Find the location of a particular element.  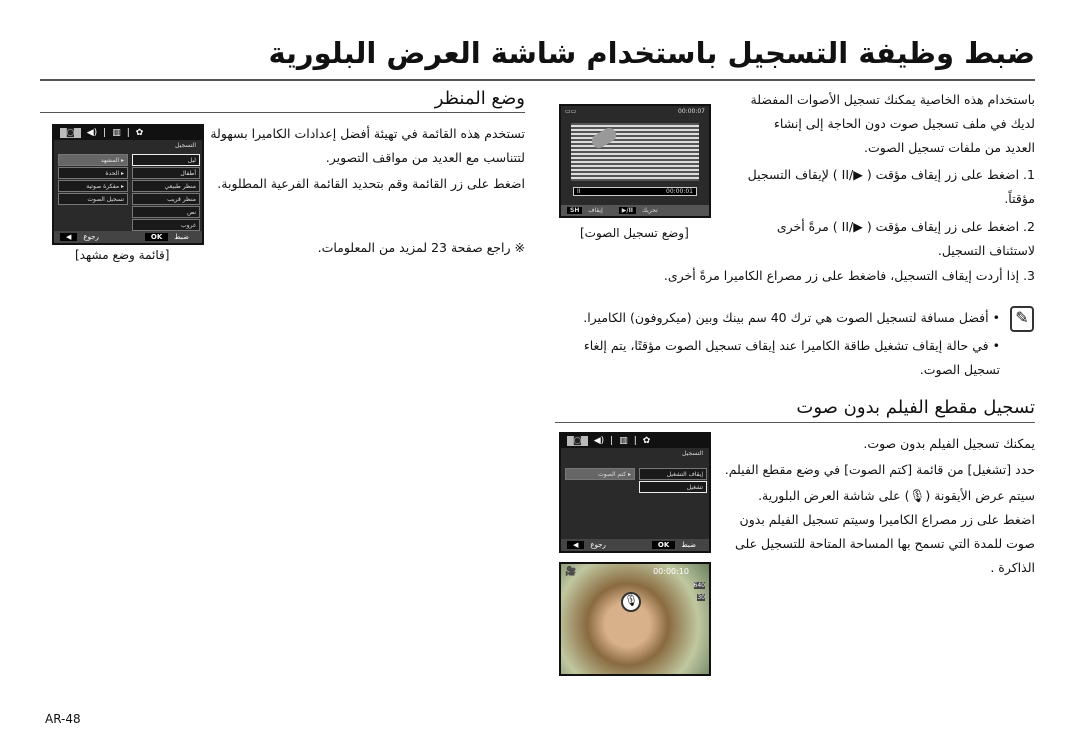

voice-caption: [وضع تسجيل الصوت] is located at coordinates (634, 233).